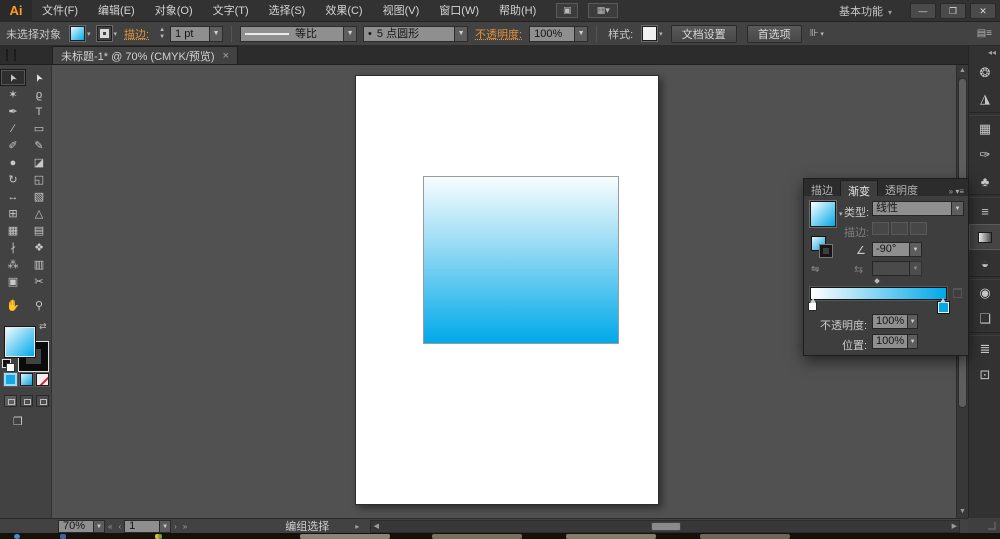  What do you see at coordinates (20, 342) in the screenshot?
I see `fill-proxy-swatch` at bounding box center [20, 342].